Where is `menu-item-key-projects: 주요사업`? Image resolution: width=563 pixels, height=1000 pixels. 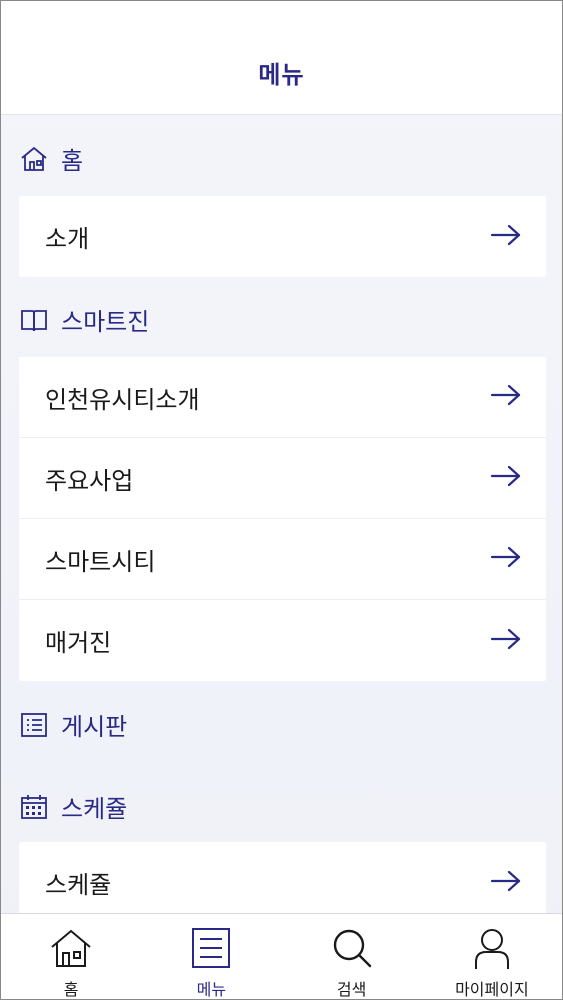
menu-item-key-projects: 주요사업 is located at coordinates (282, 478).